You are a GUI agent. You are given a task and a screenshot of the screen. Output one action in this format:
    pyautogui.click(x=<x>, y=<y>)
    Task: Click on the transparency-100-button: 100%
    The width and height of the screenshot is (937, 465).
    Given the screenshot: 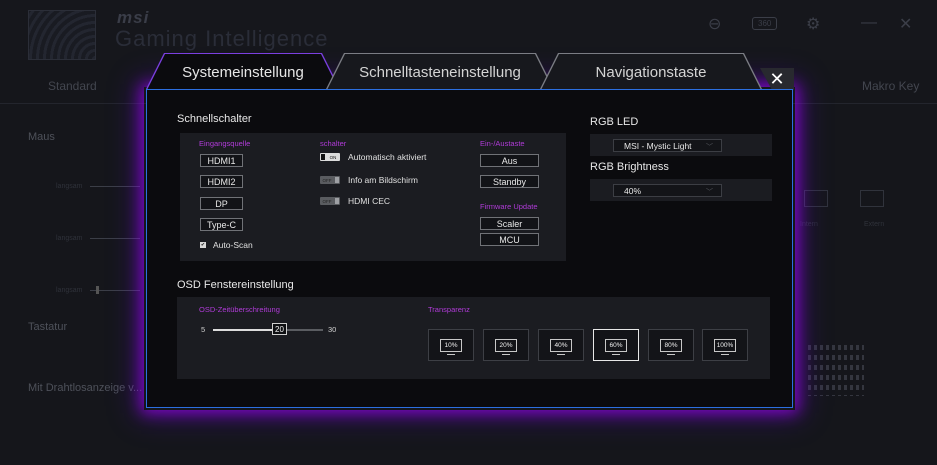 What is the action you would take?
    pyautogui.click(x=725, y=345)
    